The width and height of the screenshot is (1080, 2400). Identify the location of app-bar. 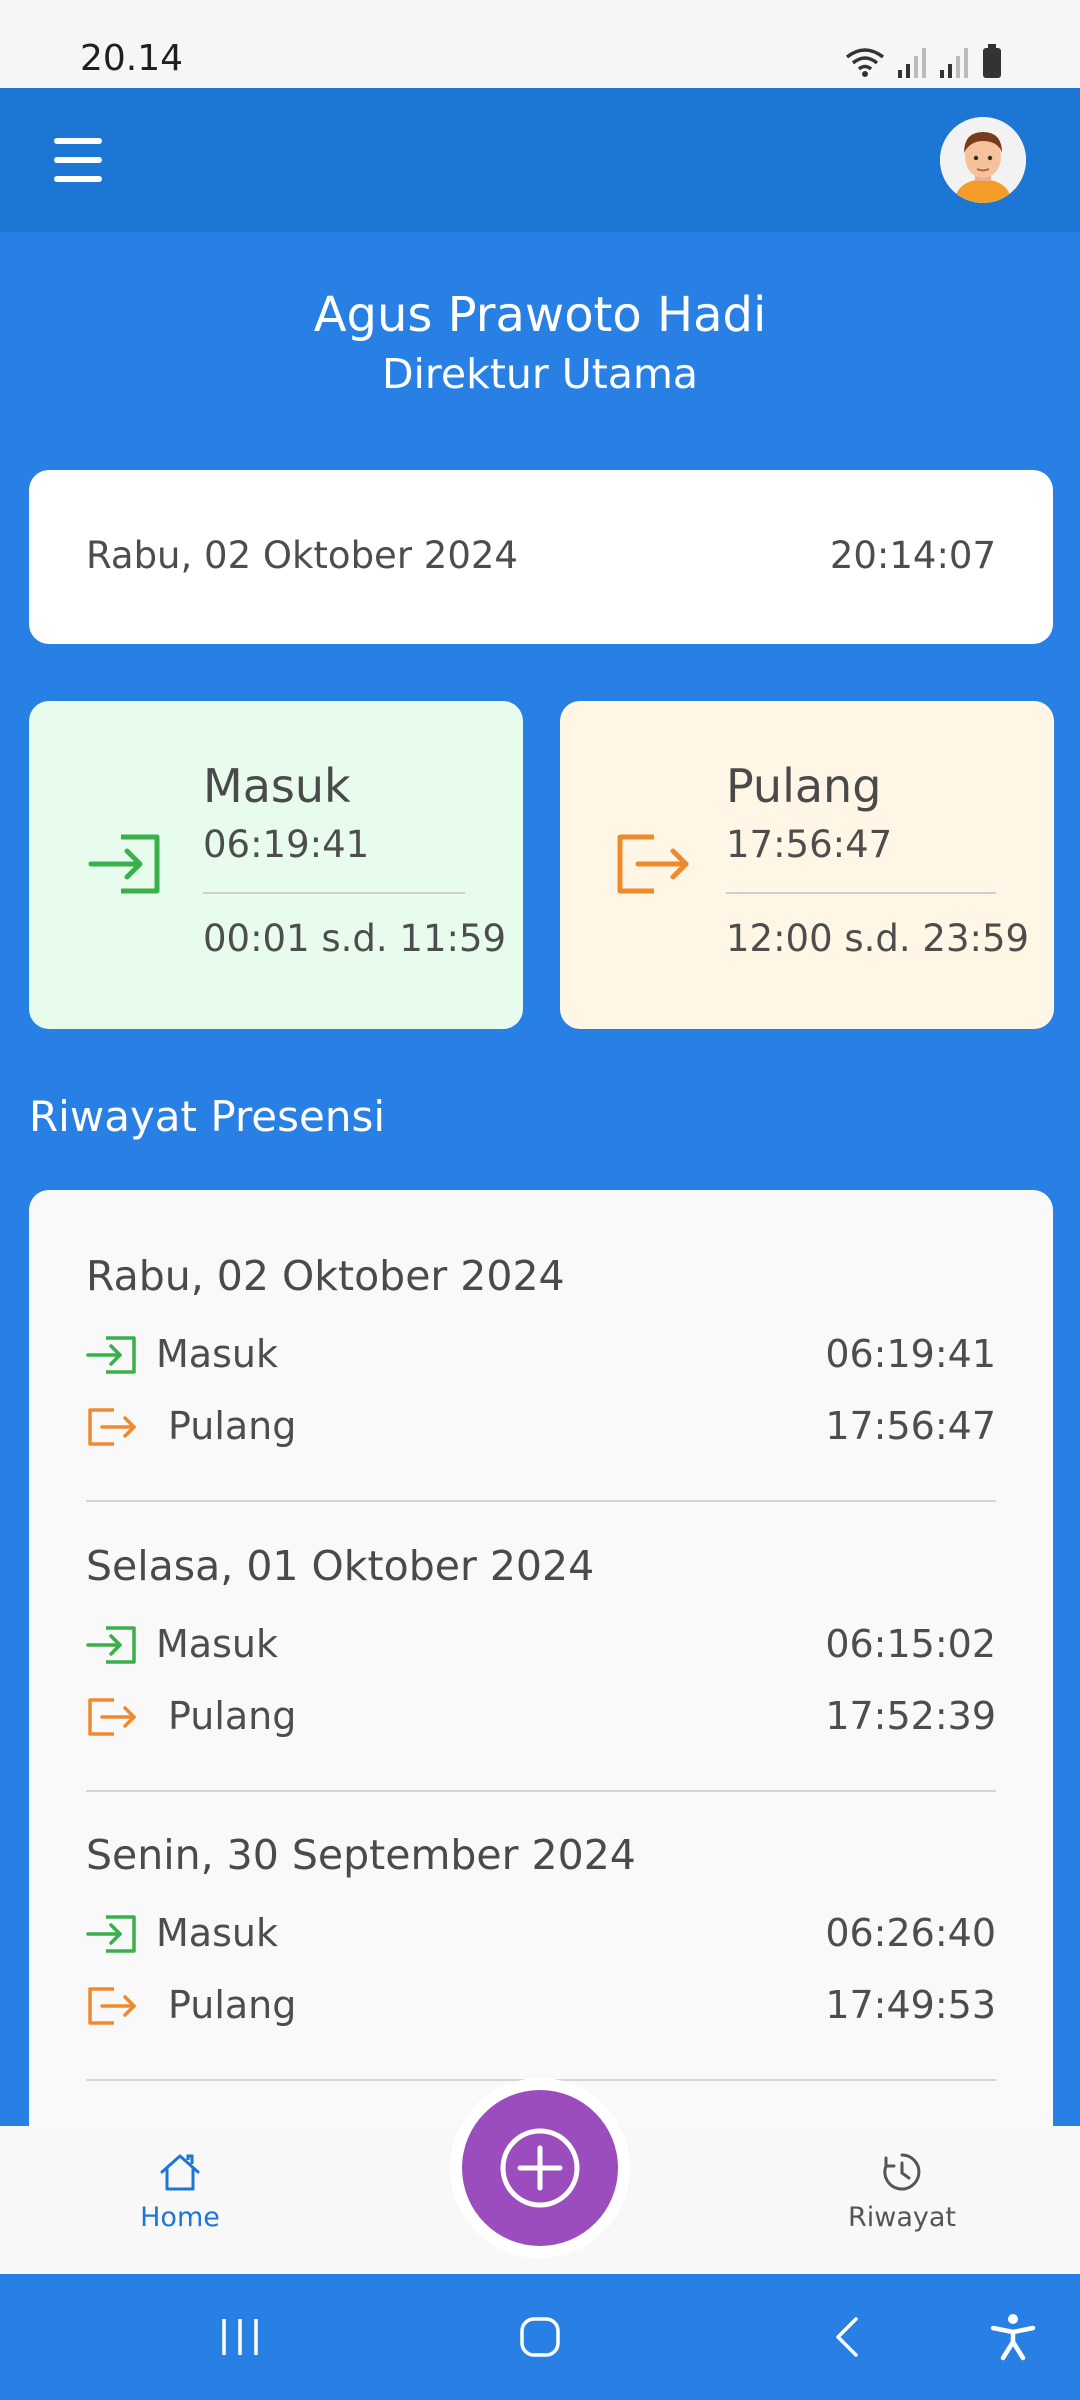
(540, 160).